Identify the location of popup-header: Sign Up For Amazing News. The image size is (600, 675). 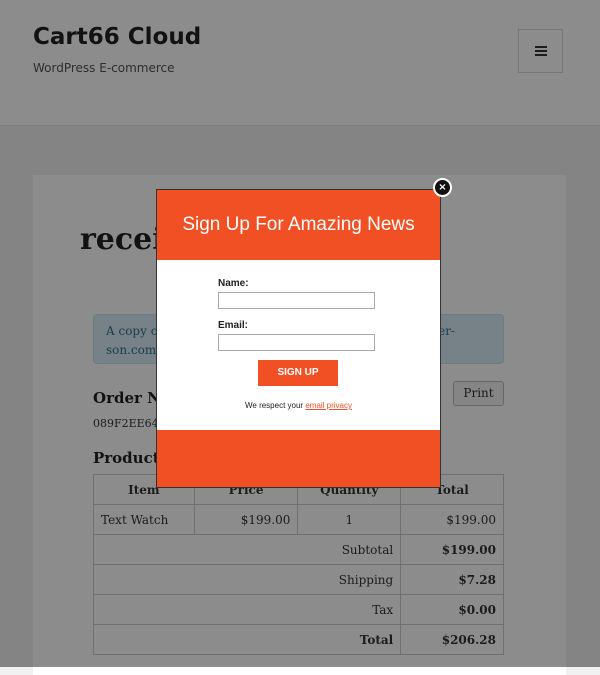
(298, 225).